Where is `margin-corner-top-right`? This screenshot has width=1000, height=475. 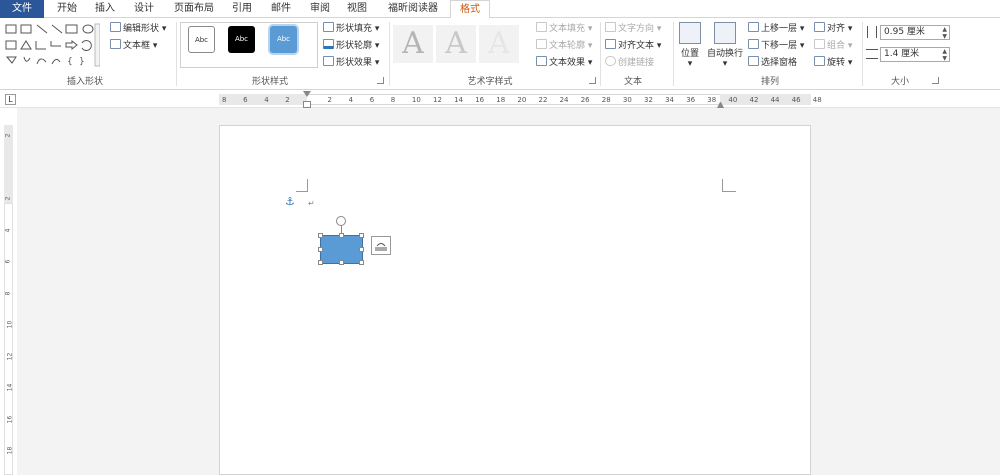
margin-corner-top-right is located at coordinates (729, 185).